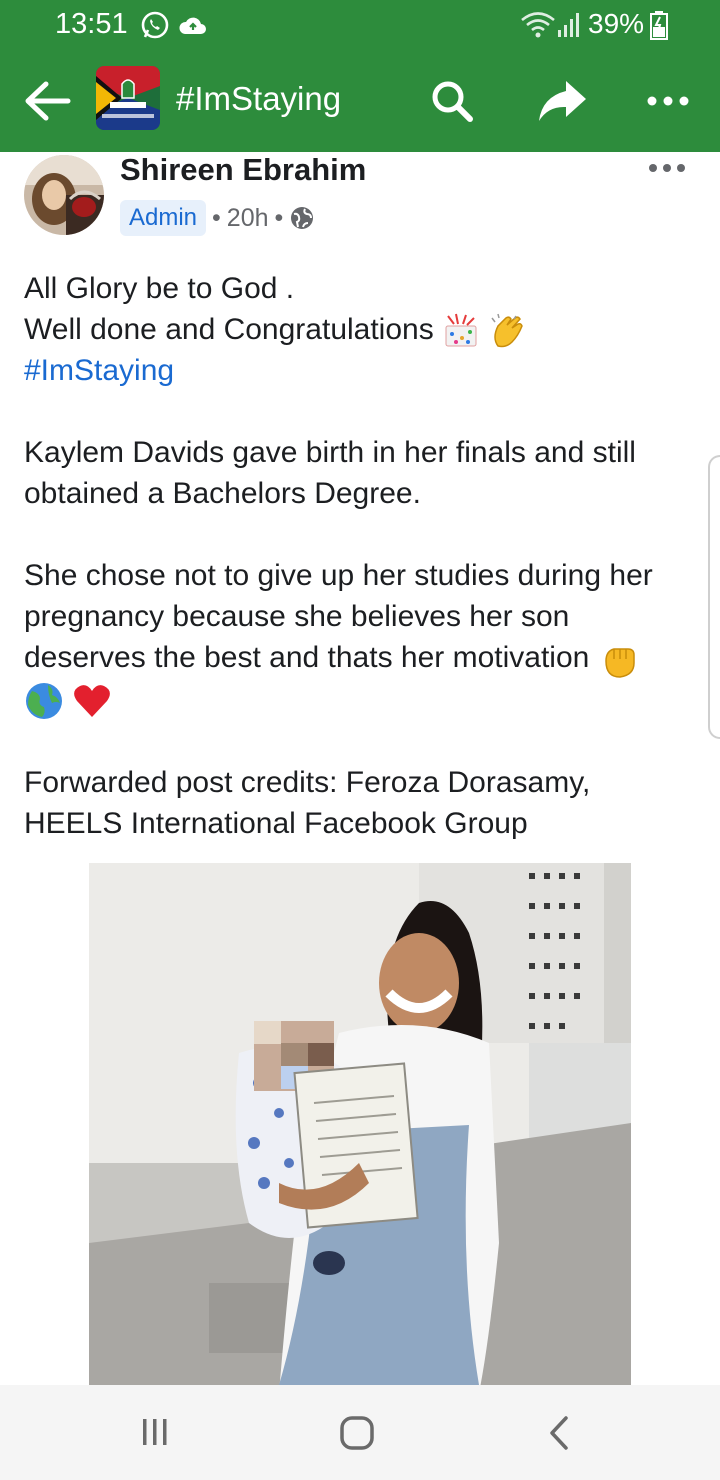  I want to click on party-popper-icon, so click(461, 330).